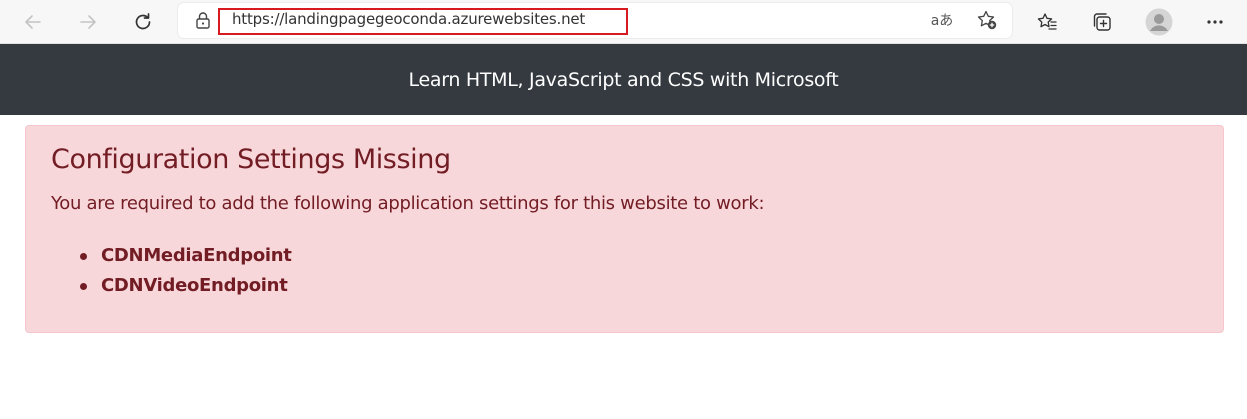  I want to click on forward-arrow-icon, so click(88, 22).